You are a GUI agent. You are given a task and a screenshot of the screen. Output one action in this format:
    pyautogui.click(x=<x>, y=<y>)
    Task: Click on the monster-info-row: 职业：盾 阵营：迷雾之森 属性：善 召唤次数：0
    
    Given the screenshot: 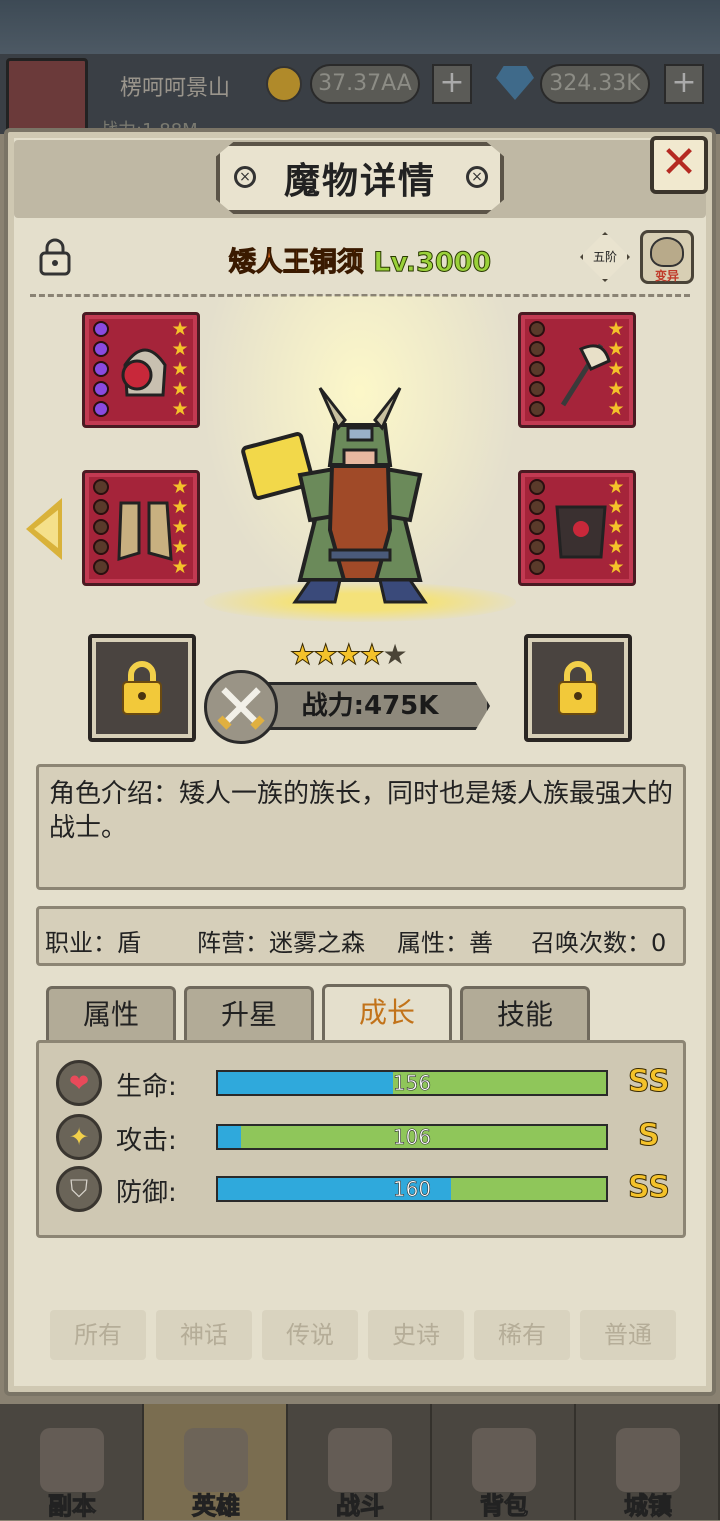 What is the action you would take?
    pyautogui.click(x=361, y=936)
    